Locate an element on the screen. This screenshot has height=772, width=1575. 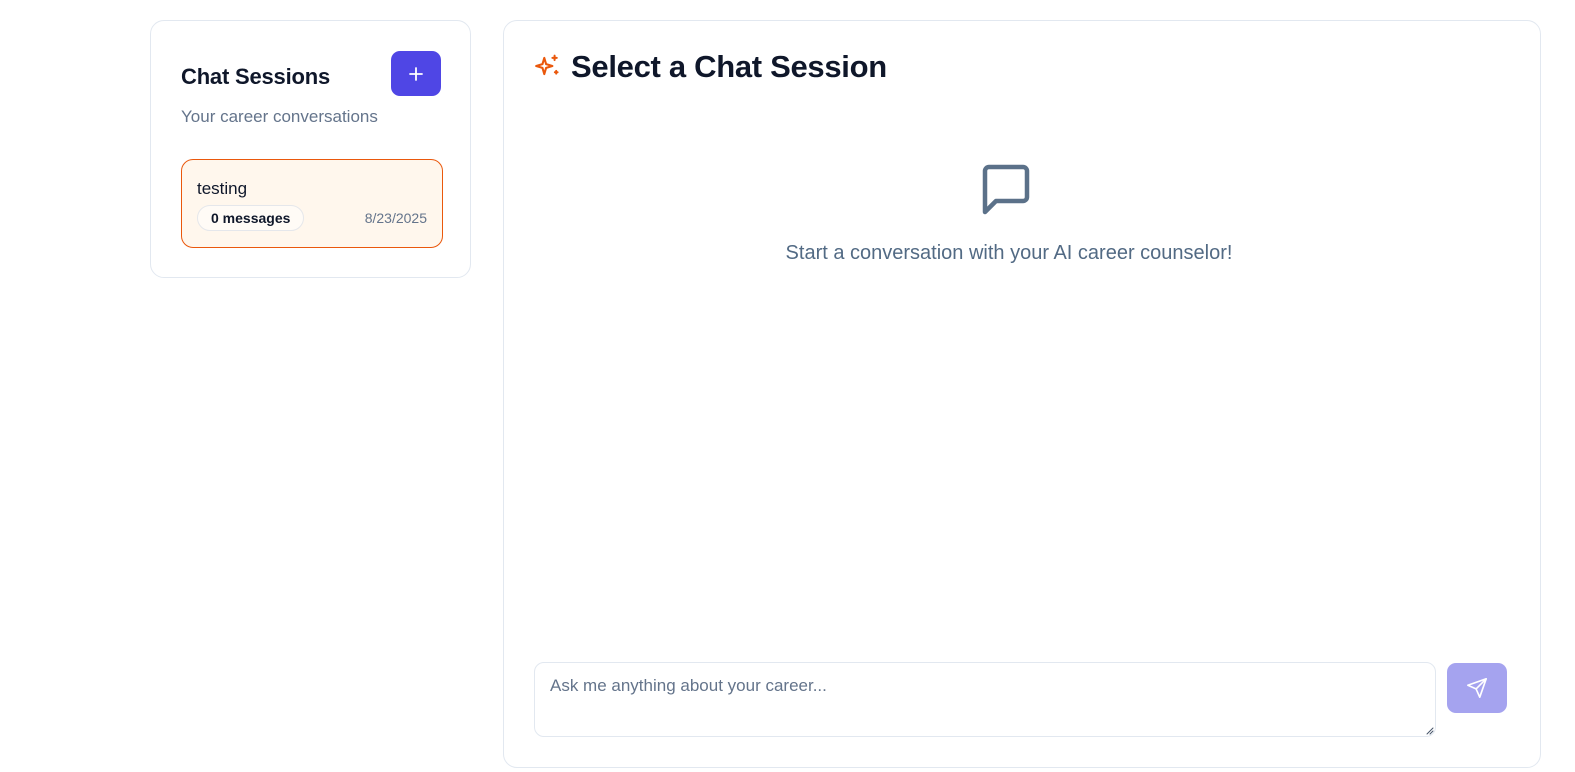
send-button is located at coordinates (1477, 688).